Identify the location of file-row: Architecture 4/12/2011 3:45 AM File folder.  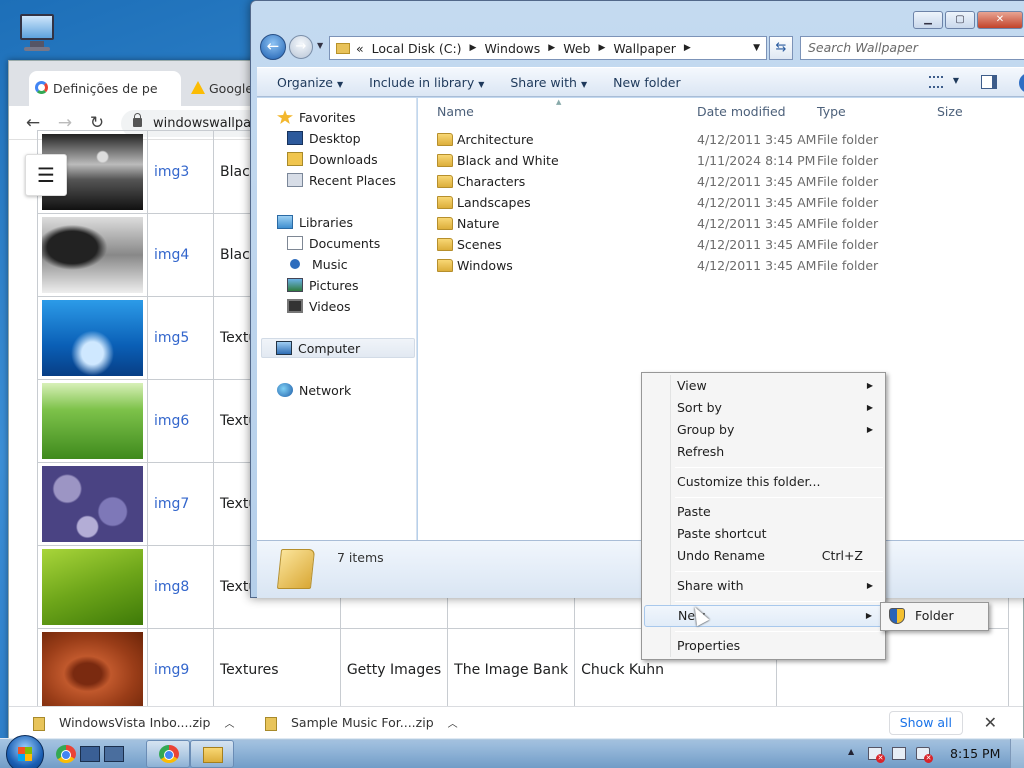
(721, 139).